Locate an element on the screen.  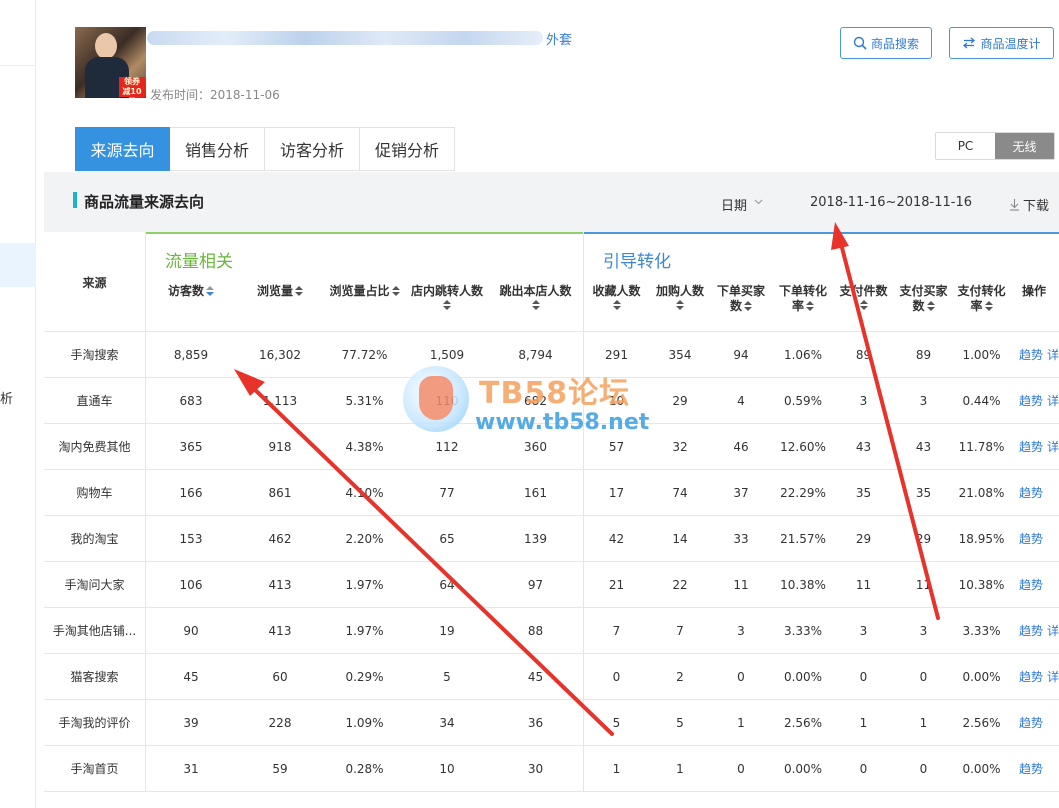
table-row: 猫客搜索 45 60 0.29% 5 45 0 2 0 0.00% 0 0 0.00% 趋势详 is located at coordinates (551, 677).